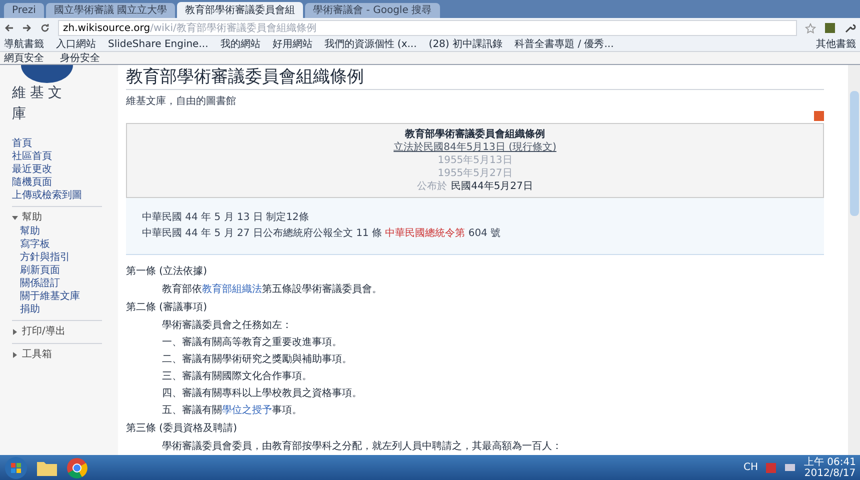 This screenshot has width=860, height=480. Describe the element at coordinates (257, 359) in the screenshot. I see `article-text: 二、審議有關學術研究之獎勵與補助事項。` at that location.